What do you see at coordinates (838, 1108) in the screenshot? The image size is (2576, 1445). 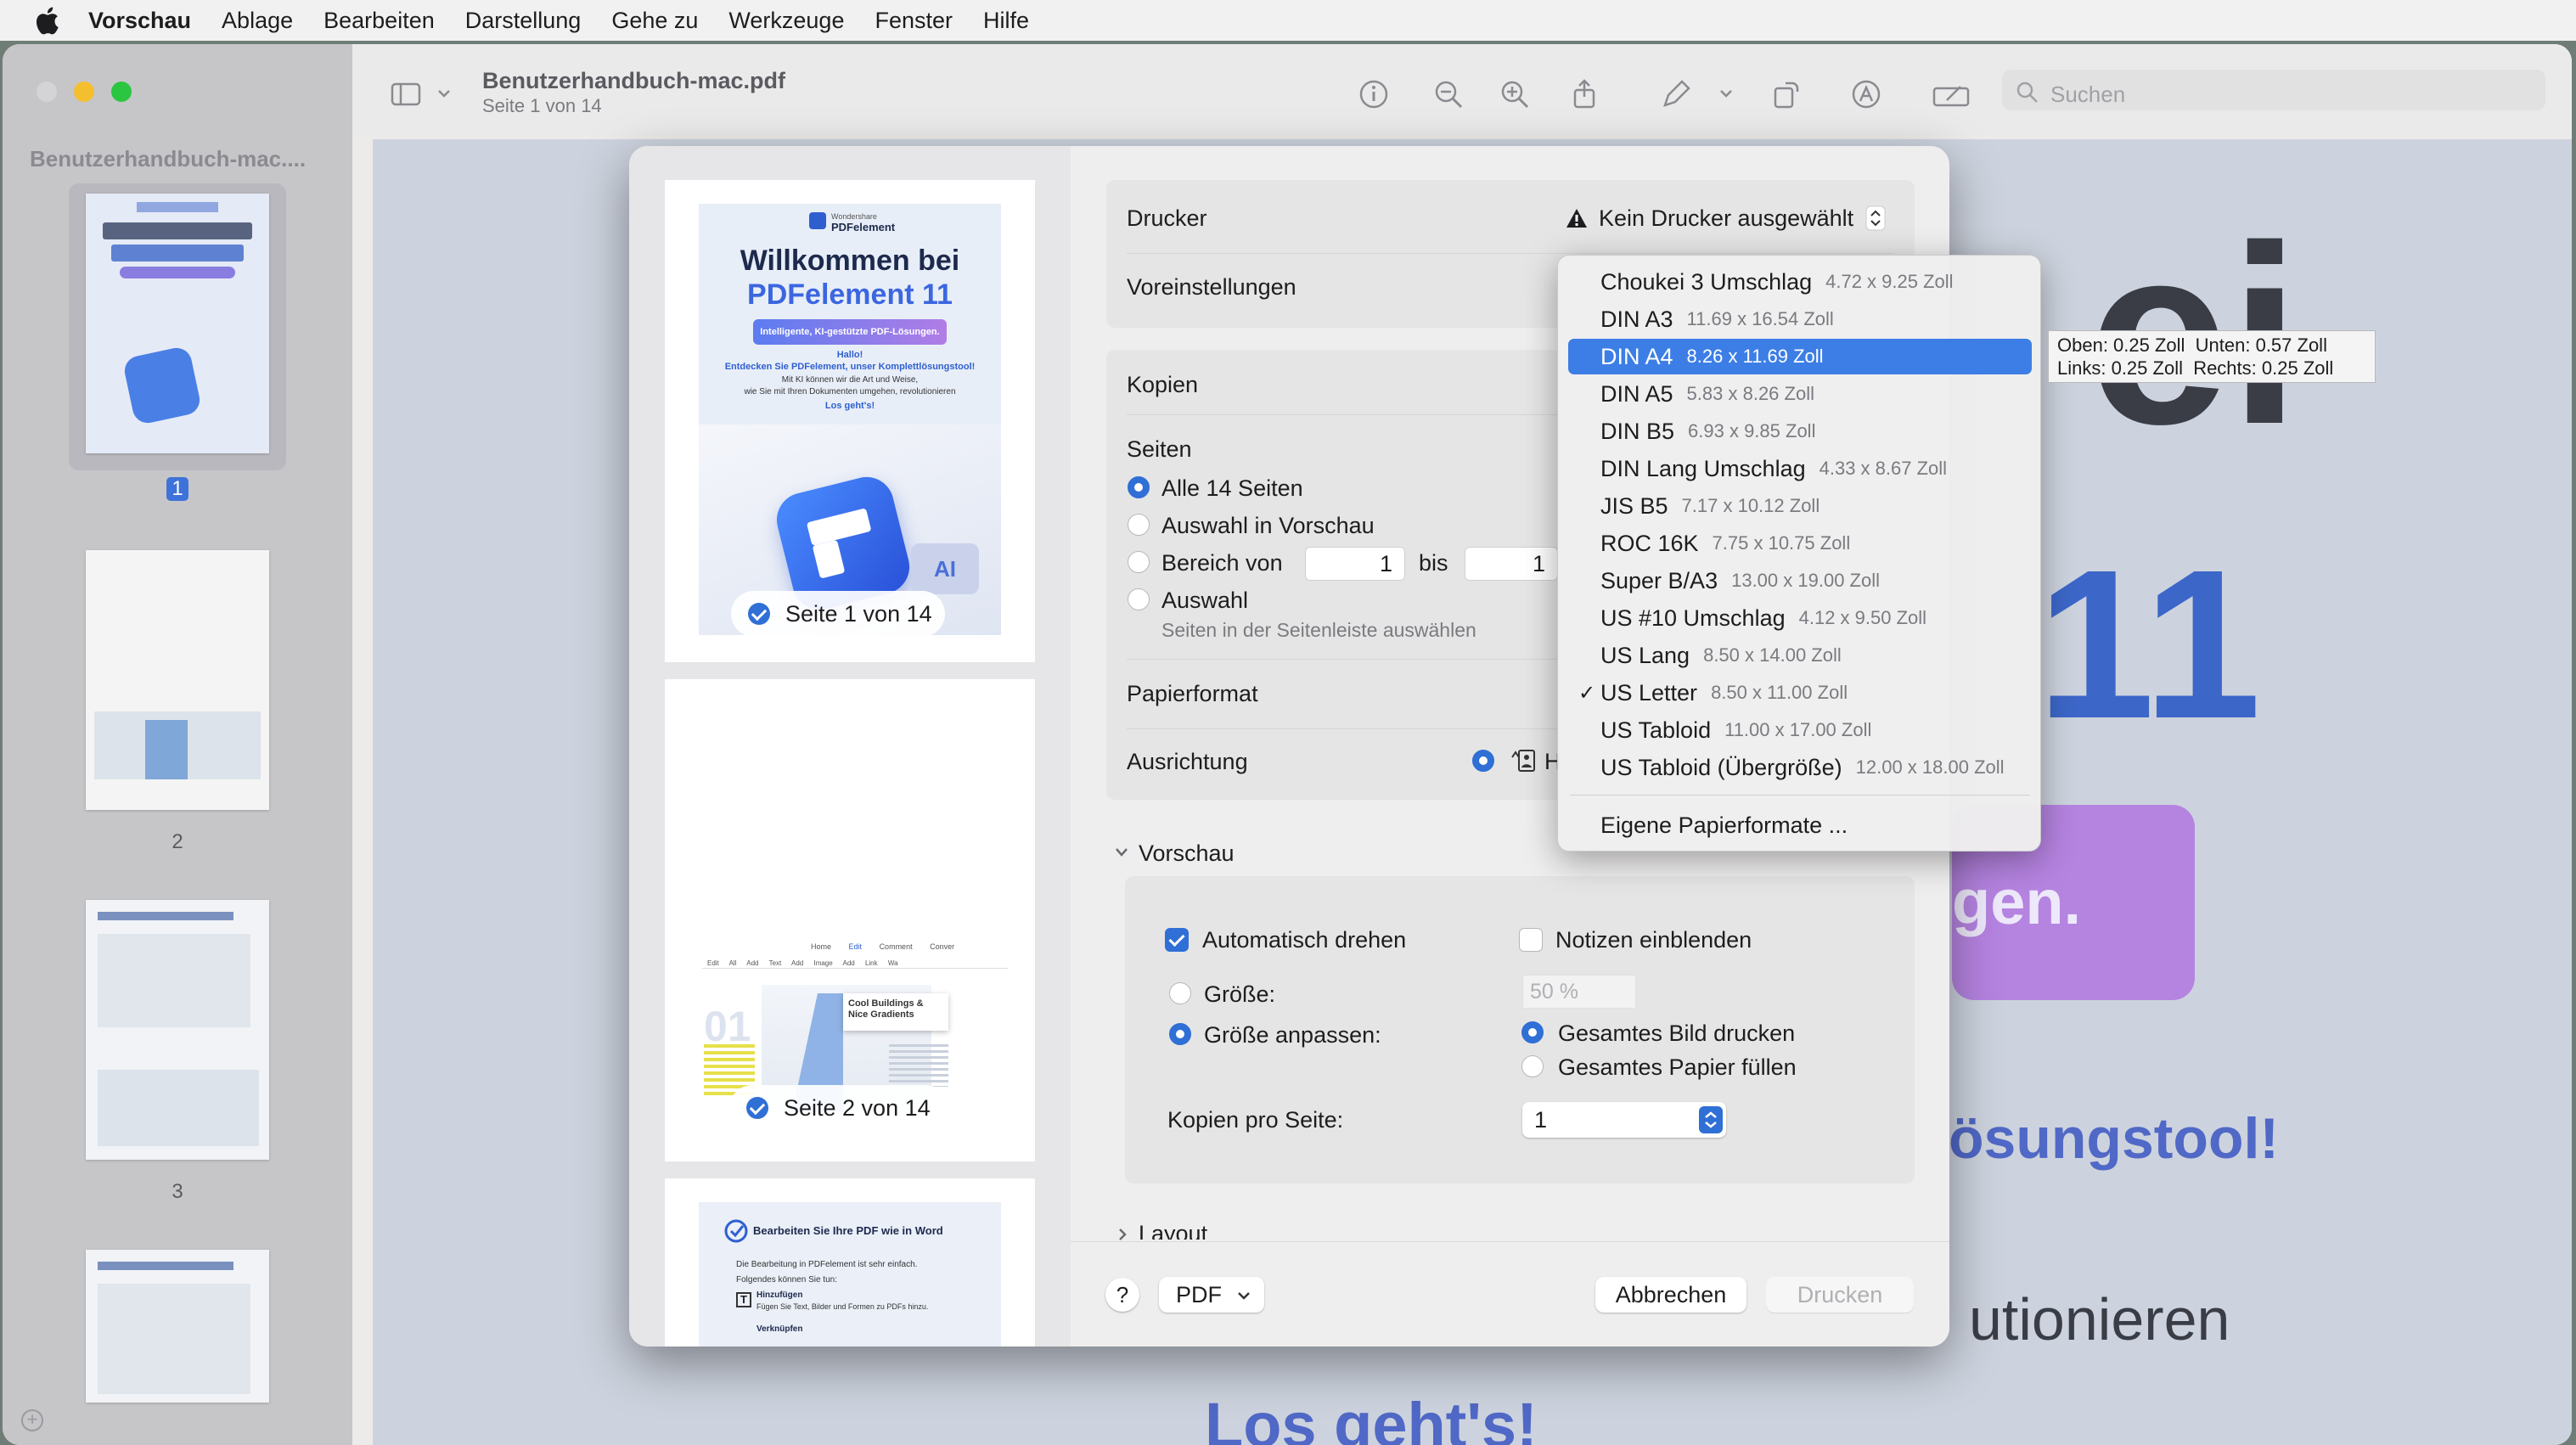 I see `preview-page-2-badge: Seite 2 von 14` at bounding box center [838, 1108].